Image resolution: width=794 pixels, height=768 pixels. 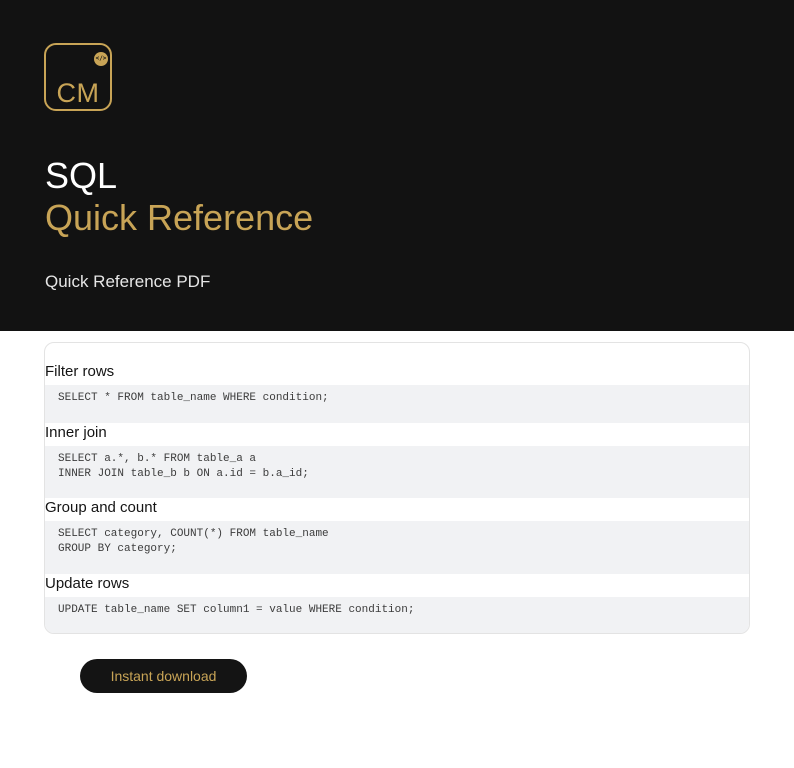 I want to click on section-heading-update: Update rows, so click(x=87, y=583).